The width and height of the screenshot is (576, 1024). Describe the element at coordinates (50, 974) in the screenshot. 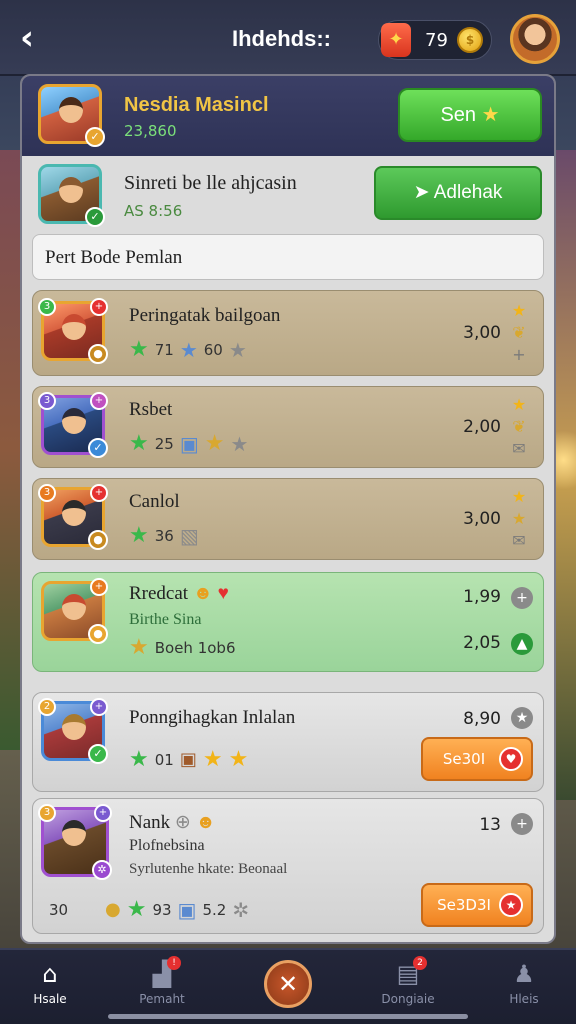

I see `home-icon: ⌂` at that location.